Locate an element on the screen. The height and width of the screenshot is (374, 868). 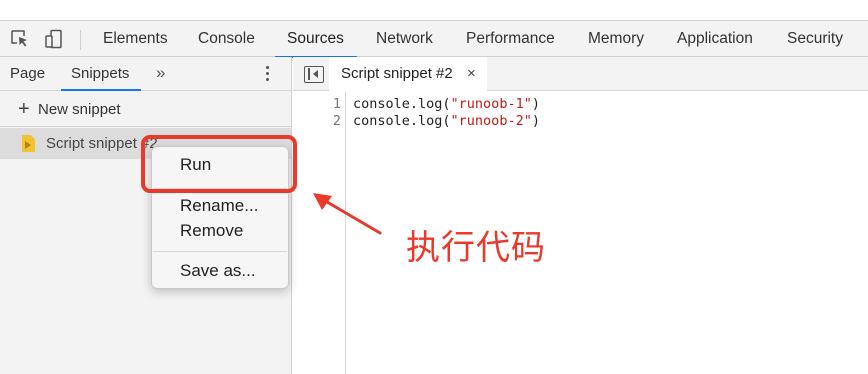
code-string: "runoob-2" is located at coordinates (491, 121).